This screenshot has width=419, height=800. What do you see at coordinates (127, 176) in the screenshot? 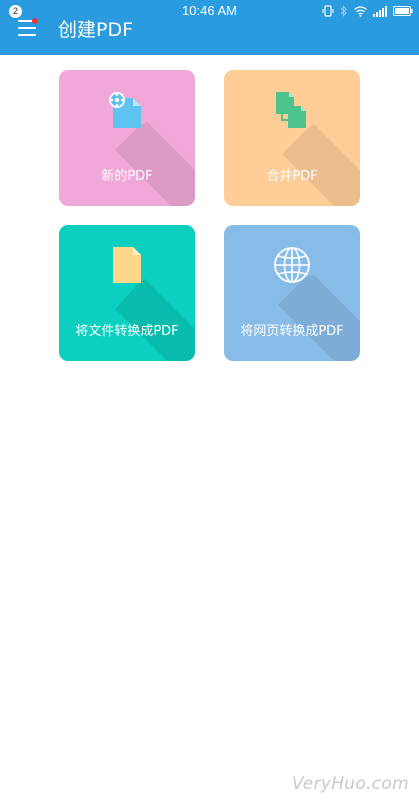
I see `card-label: 新的PDF` at bounding box center [127, 176].